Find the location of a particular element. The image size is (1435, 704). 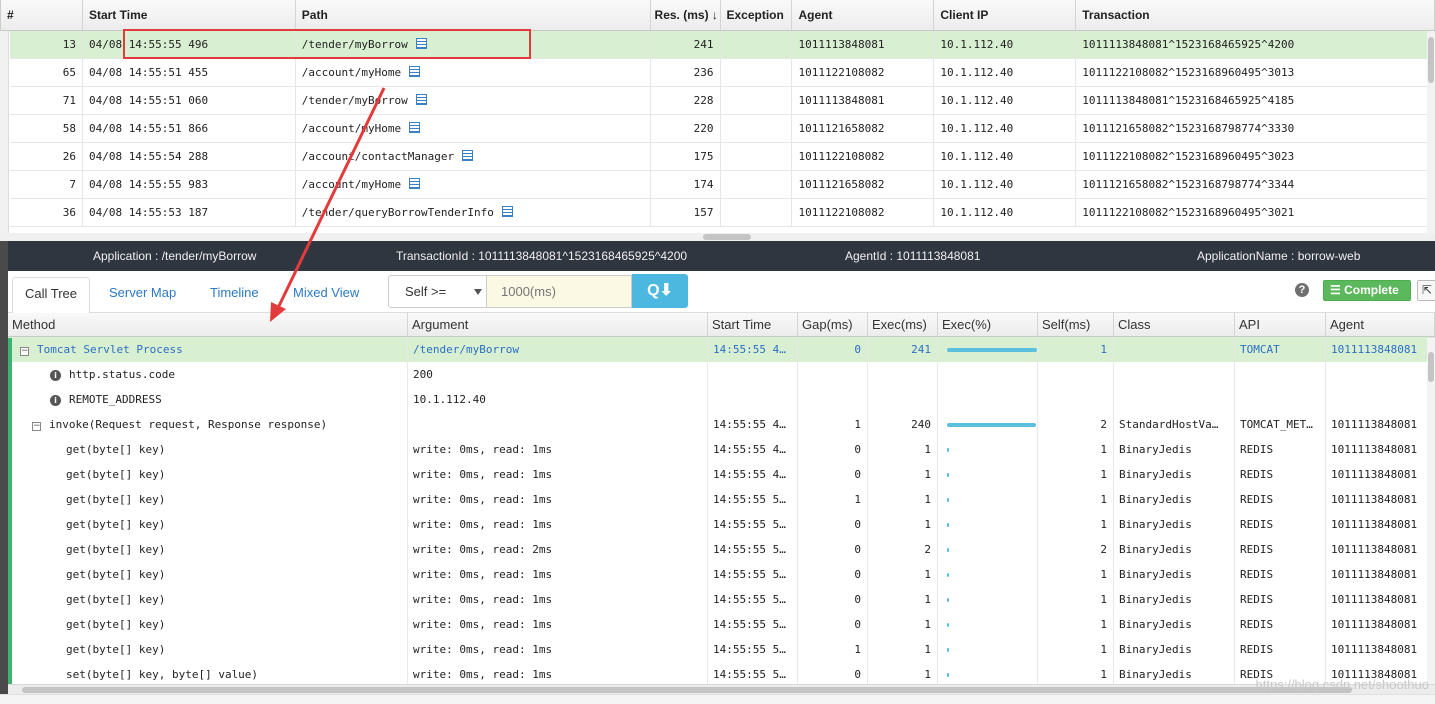

cell-client-ip: 10.1.112.40 is located at coordinates (1005, 212).